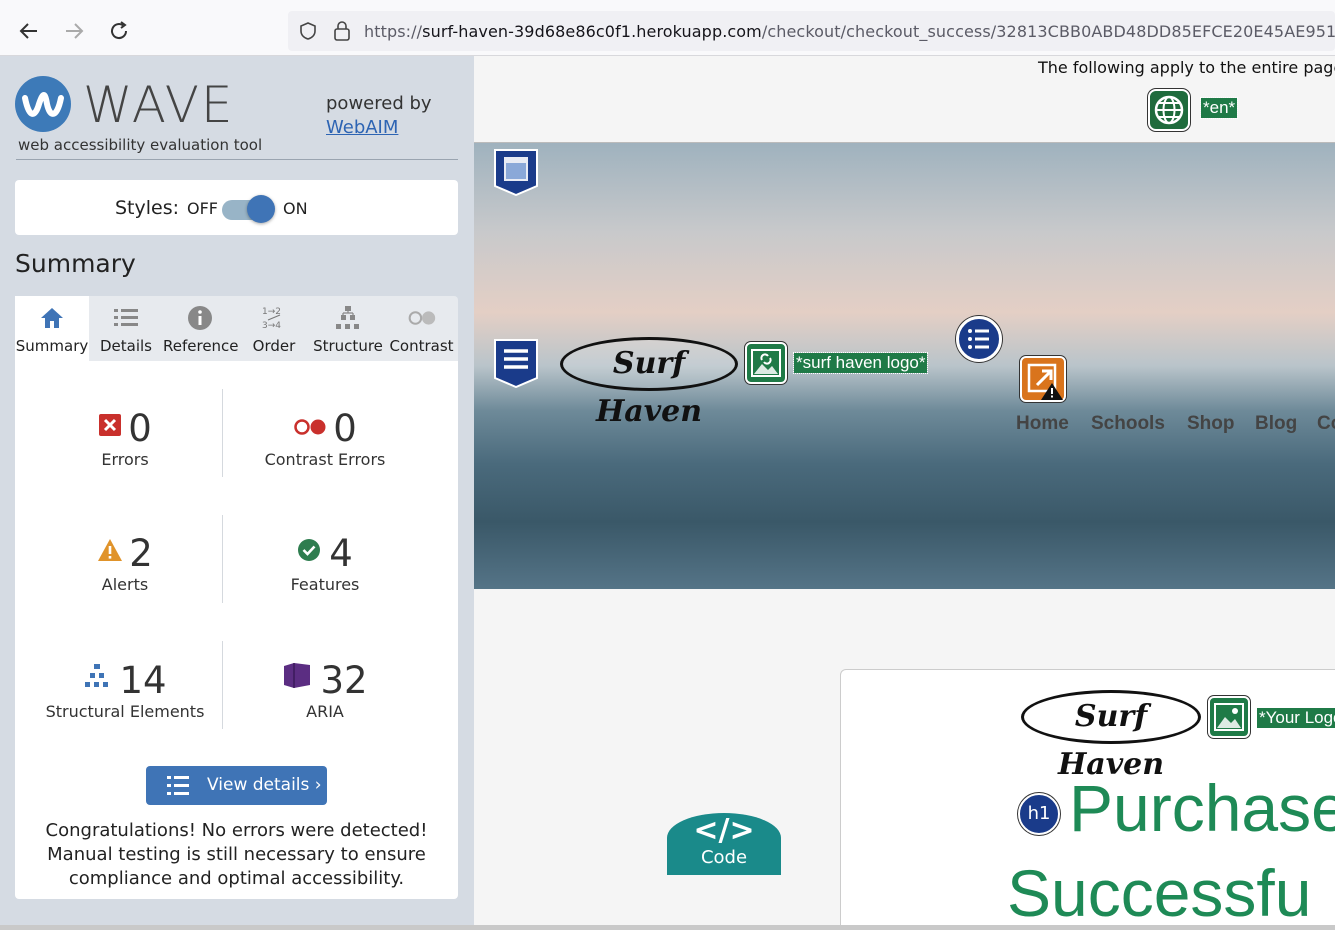  What do you see at coordinates (1169, 110) in the screenshot?
I see `language-icon` at bounding box center [1169, 110].